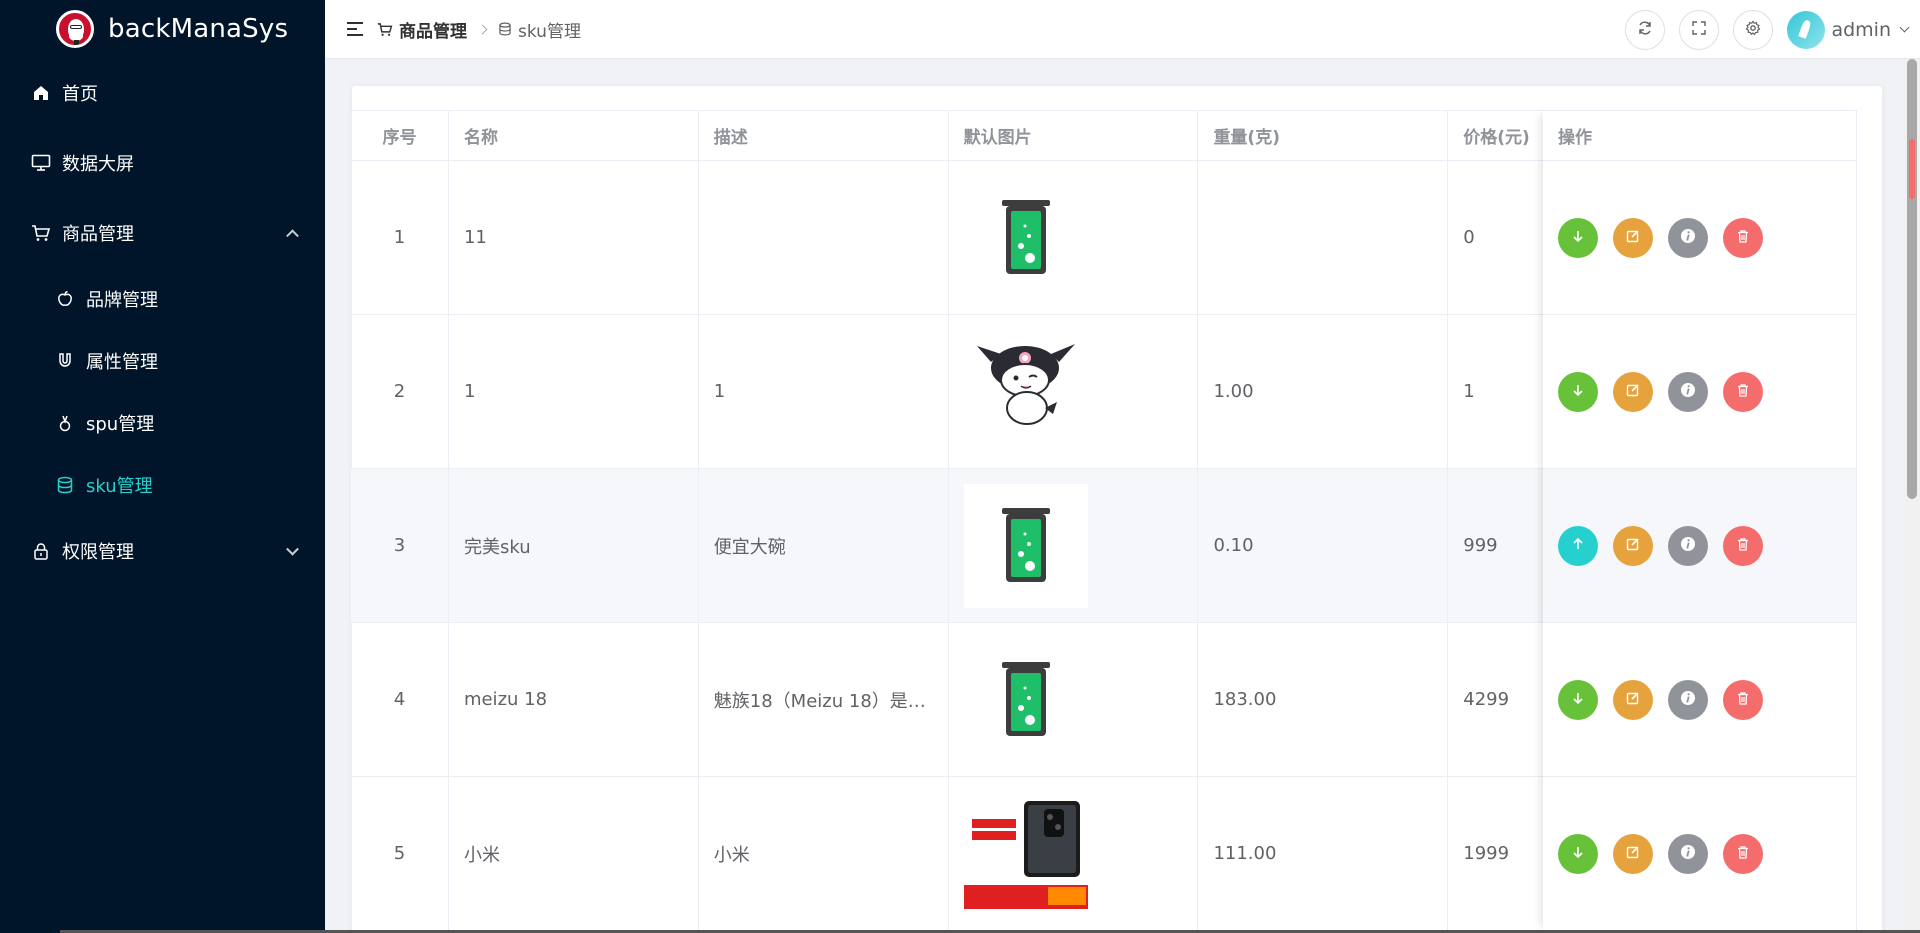  I want to click on cell-weight, so click(1323, 238).